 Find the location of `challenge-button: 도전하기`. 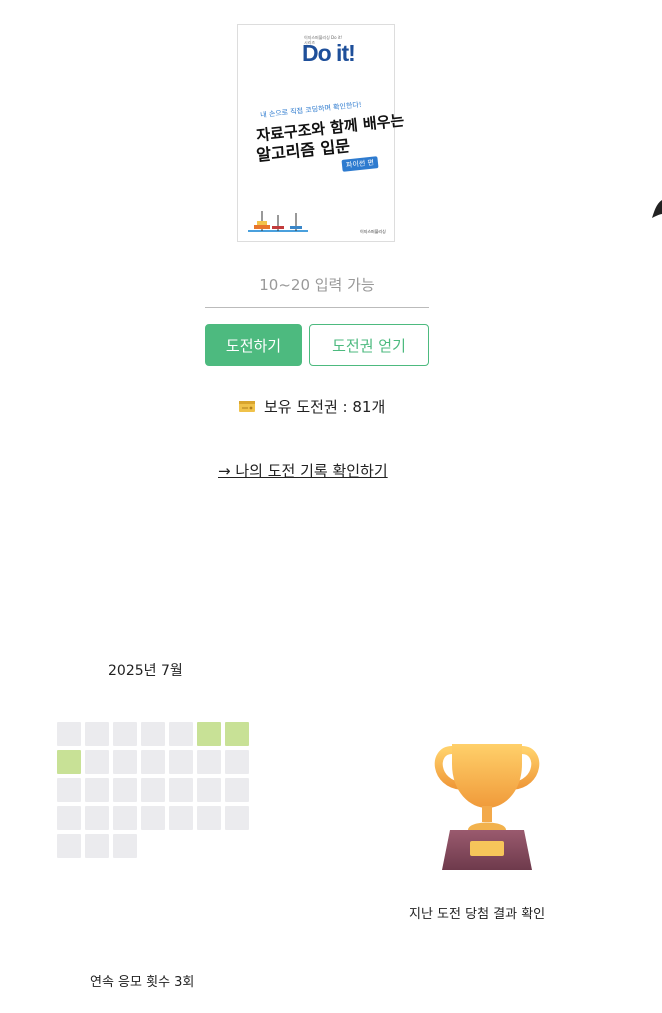

challenge-button: 도전하기 is located at coordinates (253, 345).